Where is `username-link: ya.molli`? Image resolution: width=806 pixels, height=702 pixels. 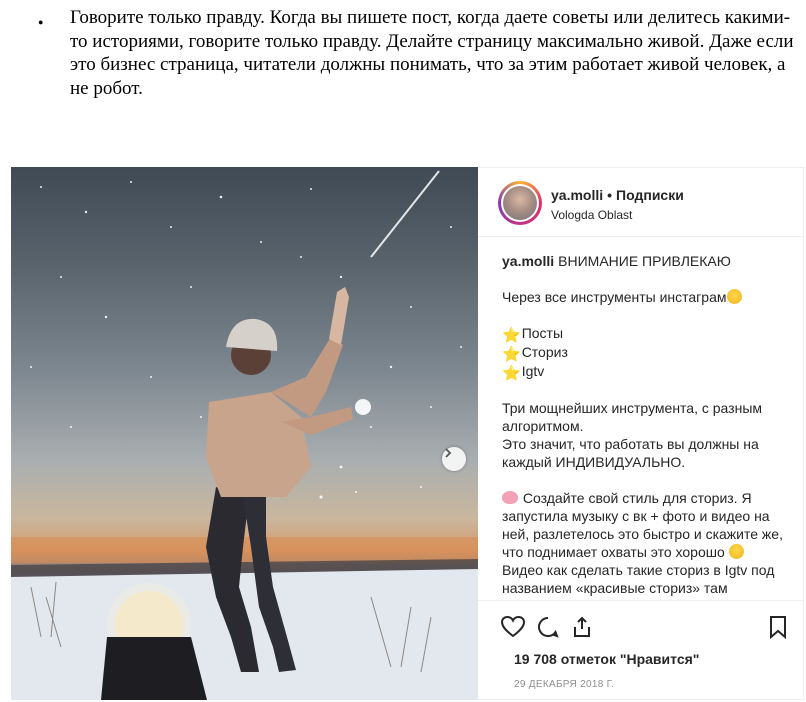 username-link: ya.molli is located at coordinates (577, 195).